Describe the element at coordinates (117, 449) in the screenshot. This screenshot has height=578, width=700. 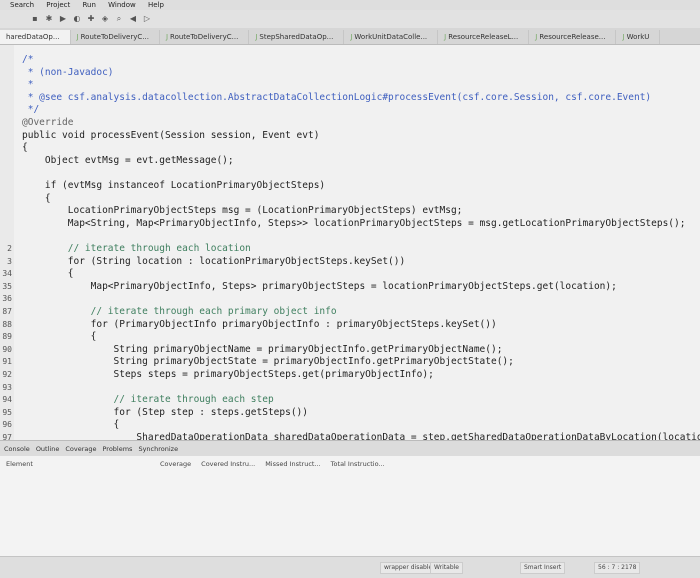
I see `tab-problems: Problems` at that location.